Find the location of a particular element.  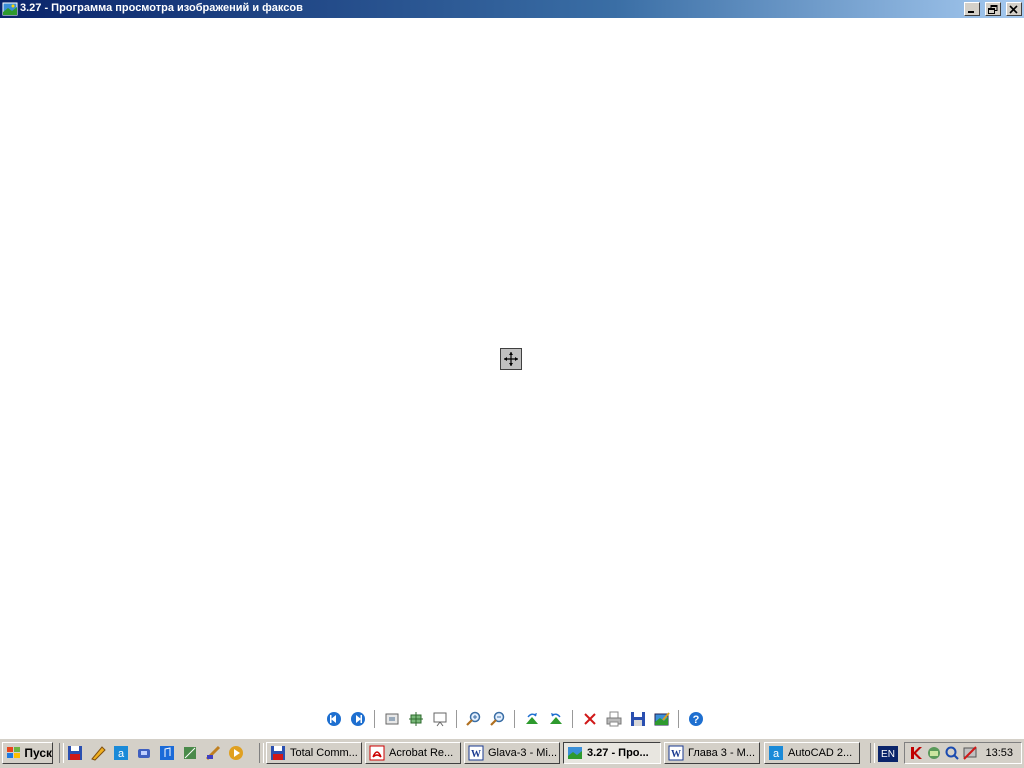

actual-size-icon is located at coordinates (416, 719).